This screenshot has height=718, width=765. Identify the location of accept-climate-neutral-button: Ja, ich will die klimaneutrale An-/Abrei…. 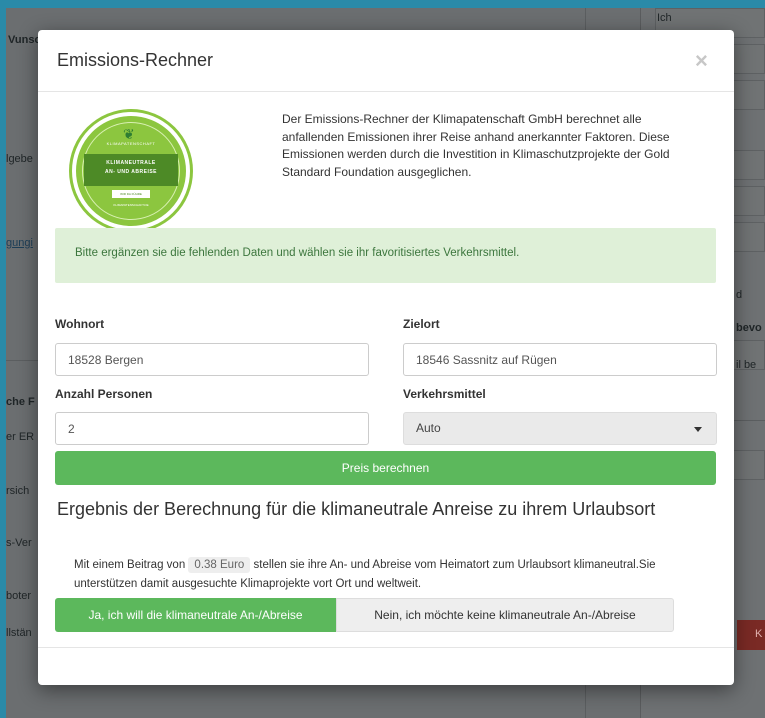
(195, 615).